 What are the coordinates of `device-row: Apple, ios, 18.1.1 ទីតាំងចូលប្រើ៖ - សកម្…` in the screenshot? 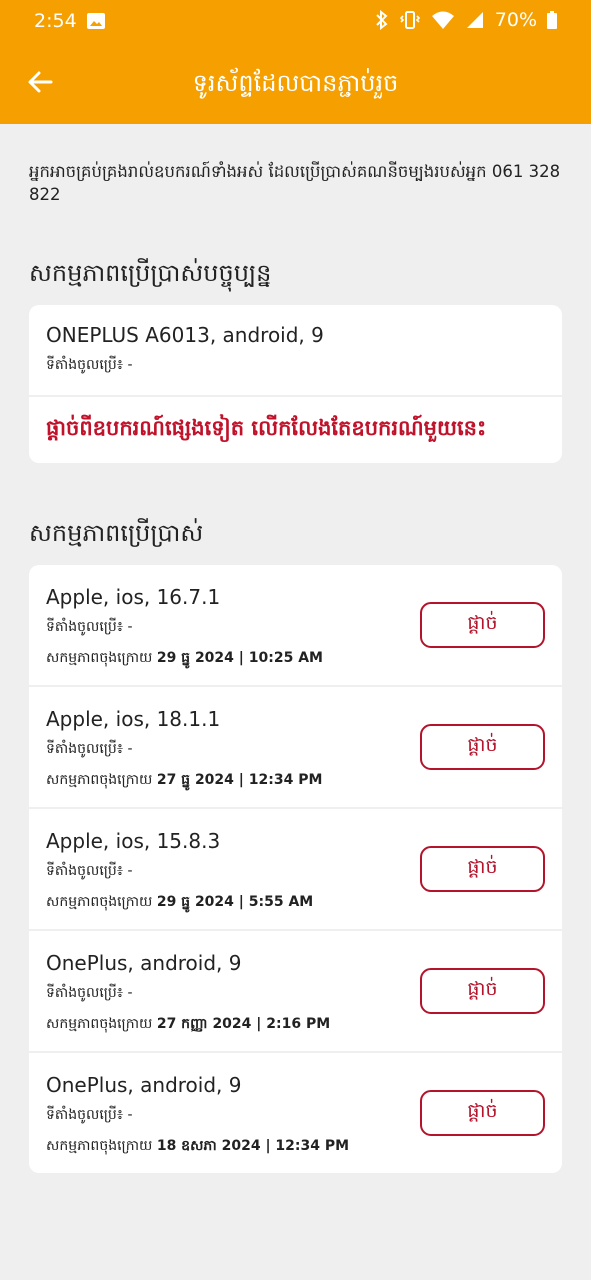 It's located at (295, 748).